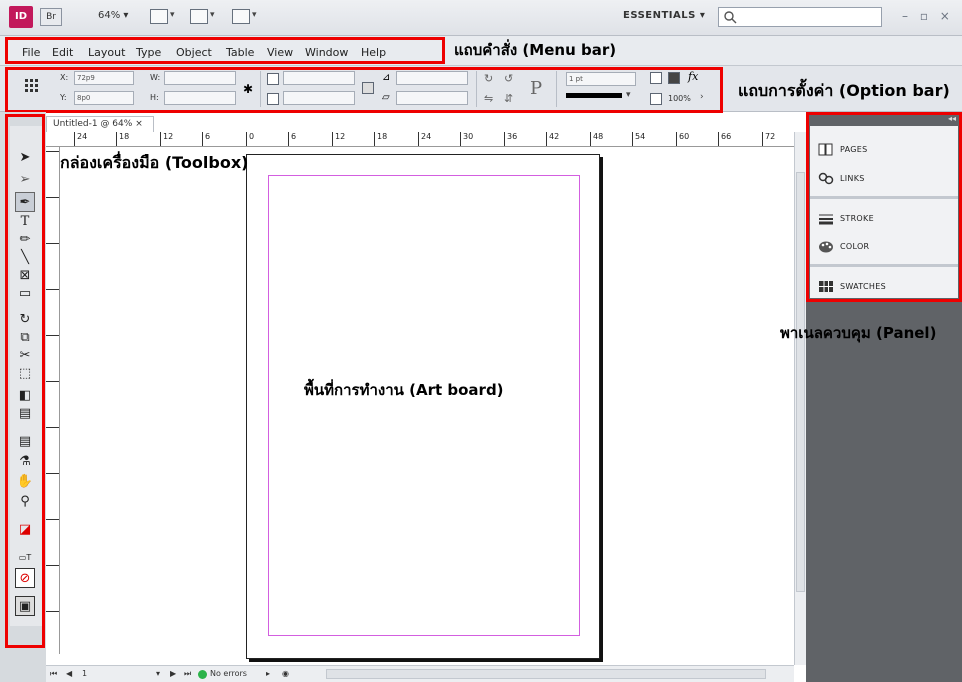  I want to click on document-tab: Untitled-1 @ 64% ×, so click(100, 124).